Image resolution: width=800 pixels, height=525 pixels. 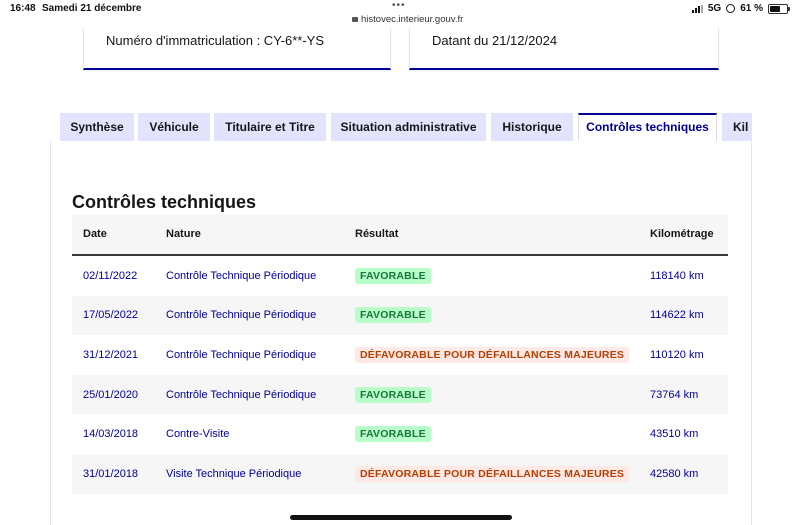 I want to click on row-mileage: 42580 km, so click(x=674, y=473).